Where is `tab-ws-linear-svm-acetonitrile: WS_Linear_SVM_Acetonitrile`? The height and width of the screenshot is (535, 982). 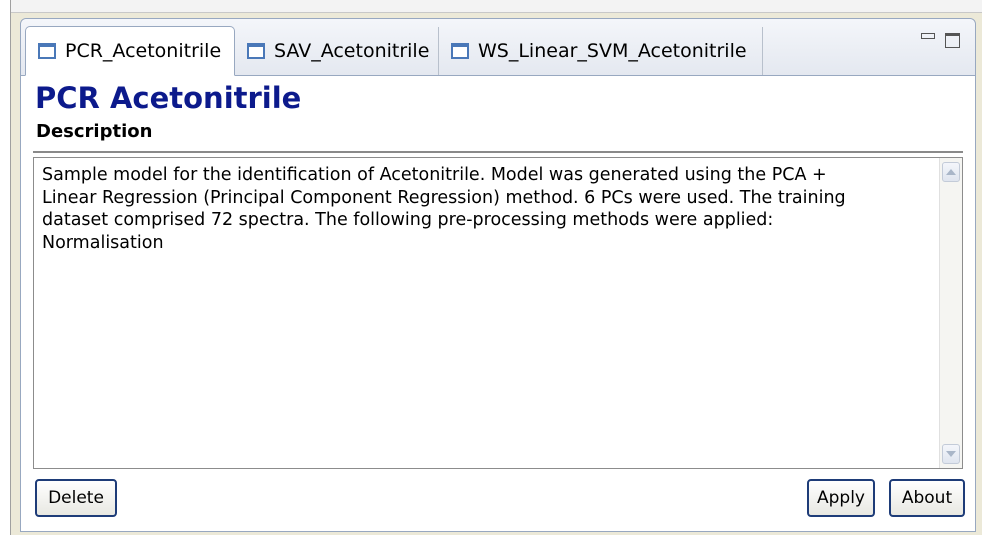
tab-ws-linear-svm-acetonitrile: WS_Linear_SVM_Acetonitrile is located at coordinates (601, 51).